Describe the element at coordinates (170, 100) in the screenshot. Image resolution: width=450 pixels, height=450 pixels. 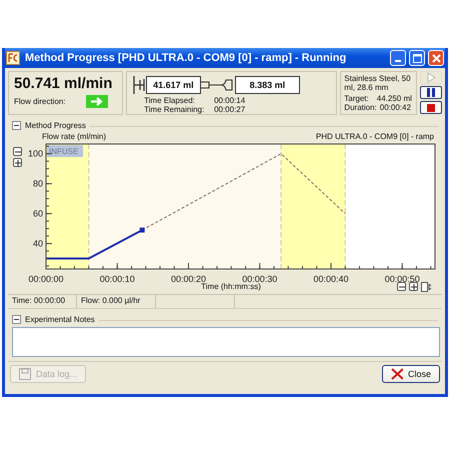
I see `time-elapsed-label: Time Elapsed:` at that location.